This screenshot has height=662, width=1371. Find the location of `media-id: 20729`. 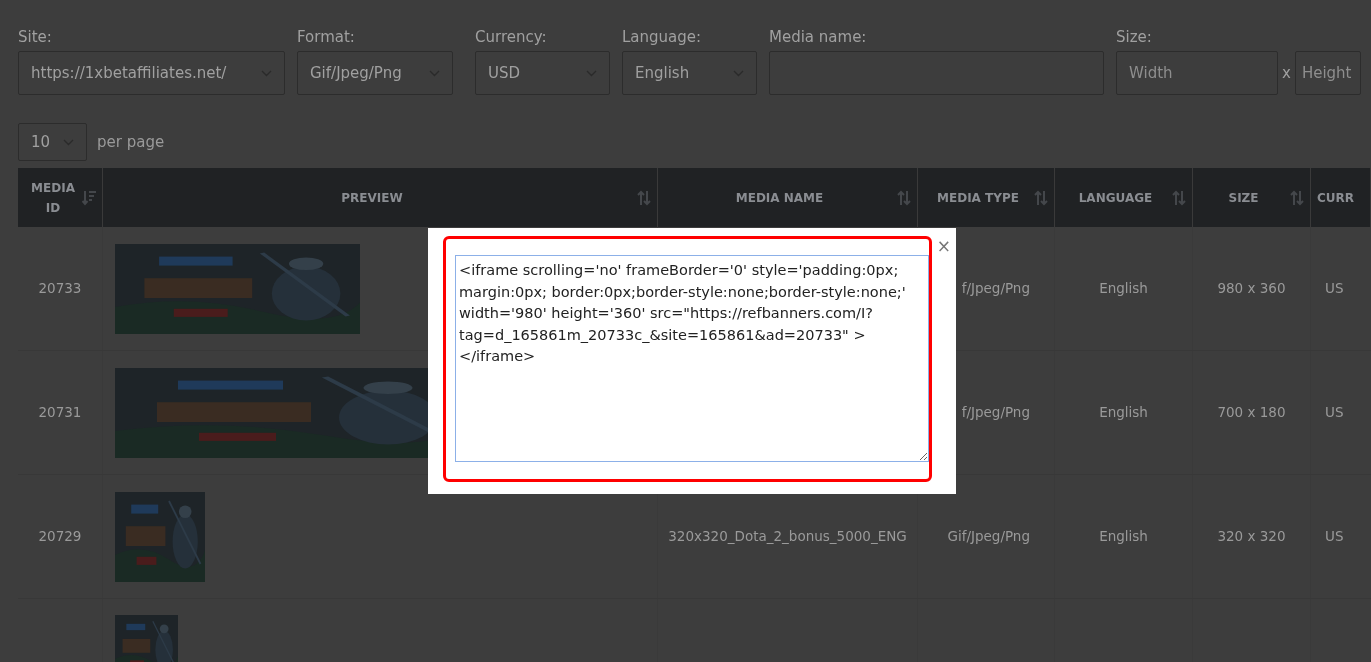

media-id: 20729 is located at coordinates (60, 537).